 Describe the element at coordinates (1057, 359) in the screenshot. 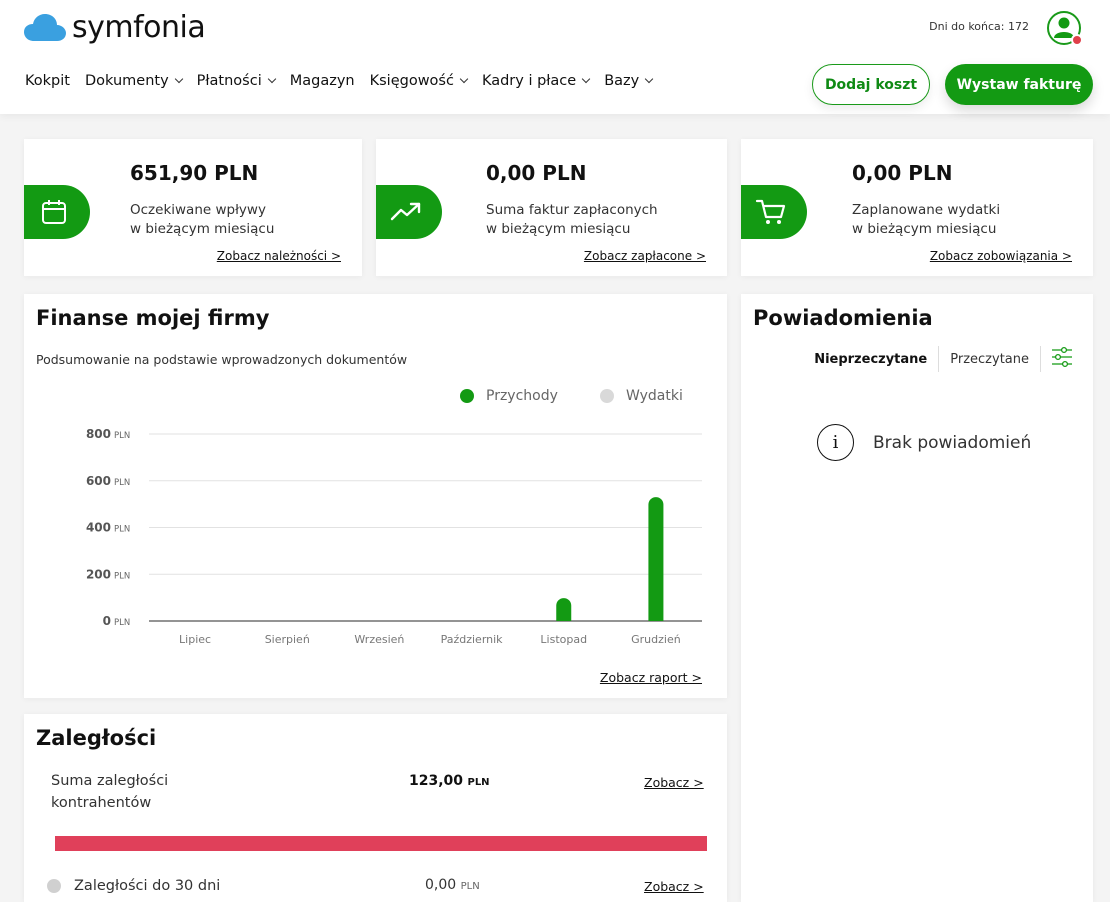

I see `filter-settings-icon` at that location.